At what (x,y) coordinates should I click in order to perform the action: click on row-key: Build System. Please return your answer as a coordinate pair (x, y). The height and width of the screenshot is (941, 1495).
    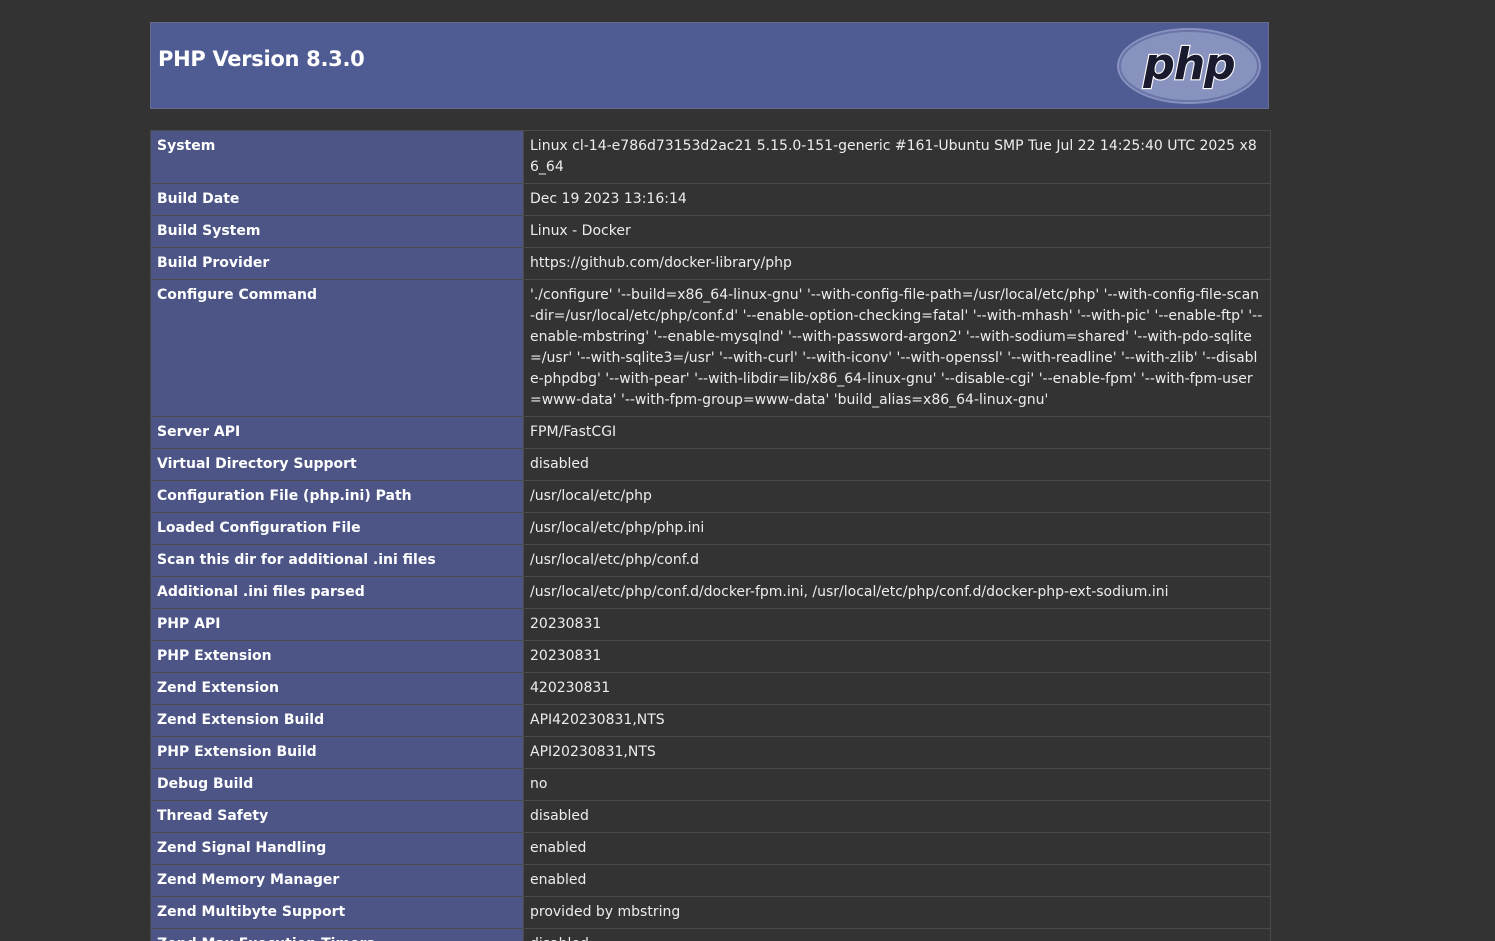
    Looking at the image, I should click on (337, 231).